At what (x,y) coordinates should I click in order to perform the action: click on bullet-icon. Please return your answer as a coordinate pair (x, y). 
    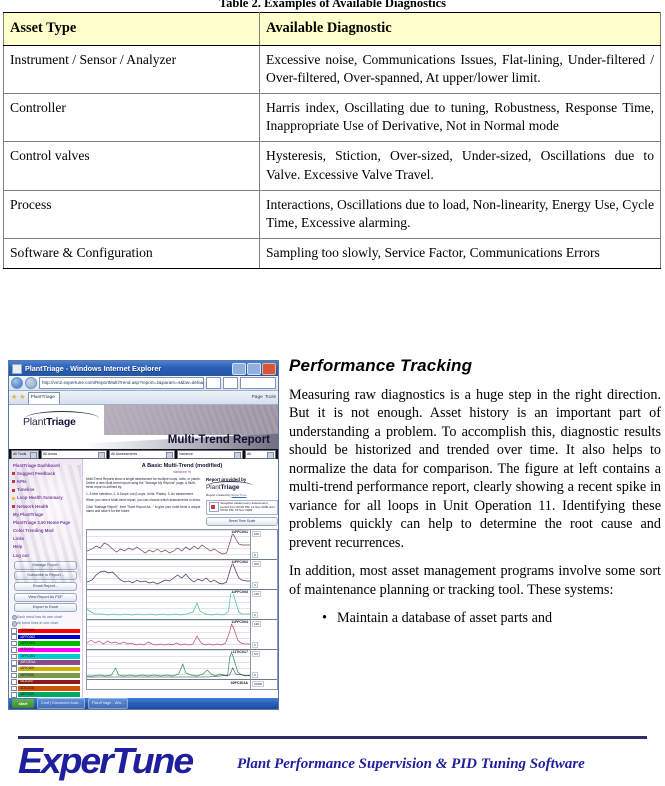
    Looking at the image, I should click on (13, 506).